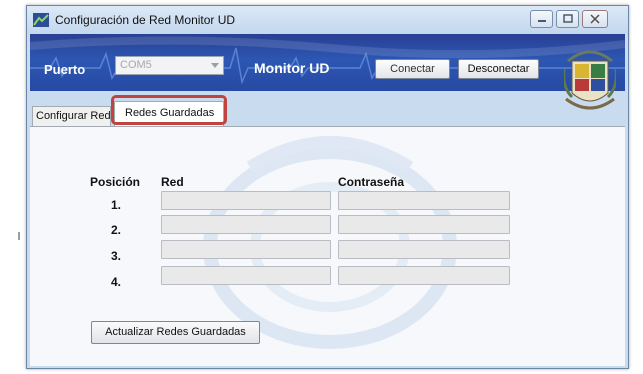  I want to click on chevron-down-icon, so click(215, 65).